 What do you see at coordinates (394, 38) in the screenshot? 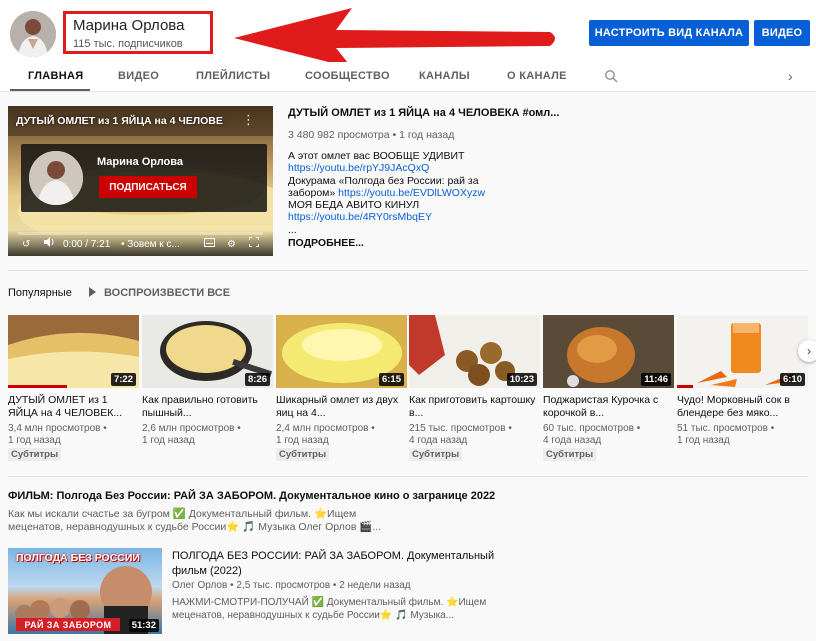
I see `red-arrow-annotation-icon` at bounding box center [394, 38].